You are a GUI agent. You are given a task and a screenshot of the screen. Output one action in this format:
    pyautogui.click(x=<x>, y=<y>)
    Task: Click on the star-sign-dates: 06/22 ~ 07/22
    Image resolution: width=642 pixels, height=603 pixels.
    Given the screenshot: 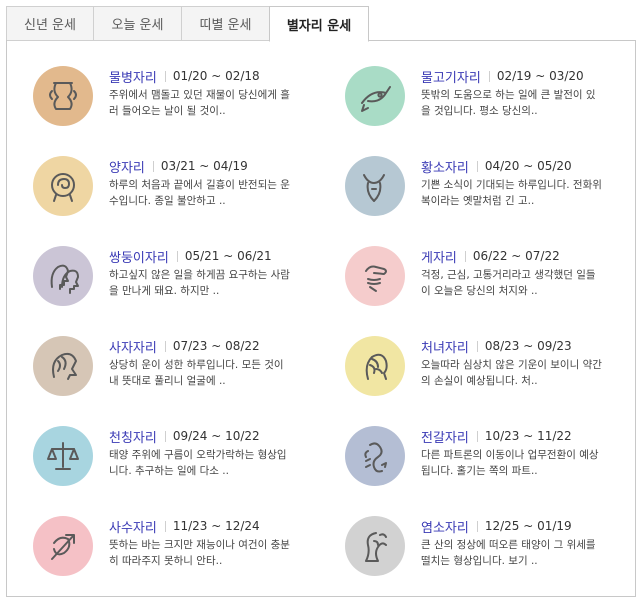 What is the action you would take?
    pyautogui.click(x=516, y=256)
    